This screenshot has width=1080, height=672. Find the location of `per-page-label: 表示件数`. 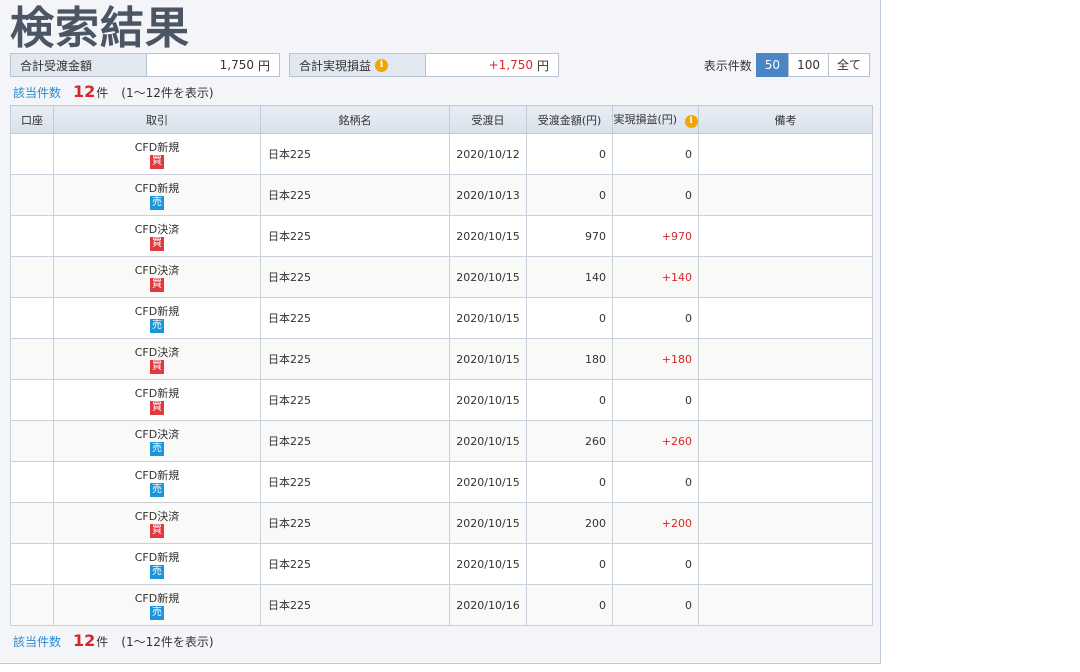

per-page-label: 表示件数 is located at coordinates (727, 65).